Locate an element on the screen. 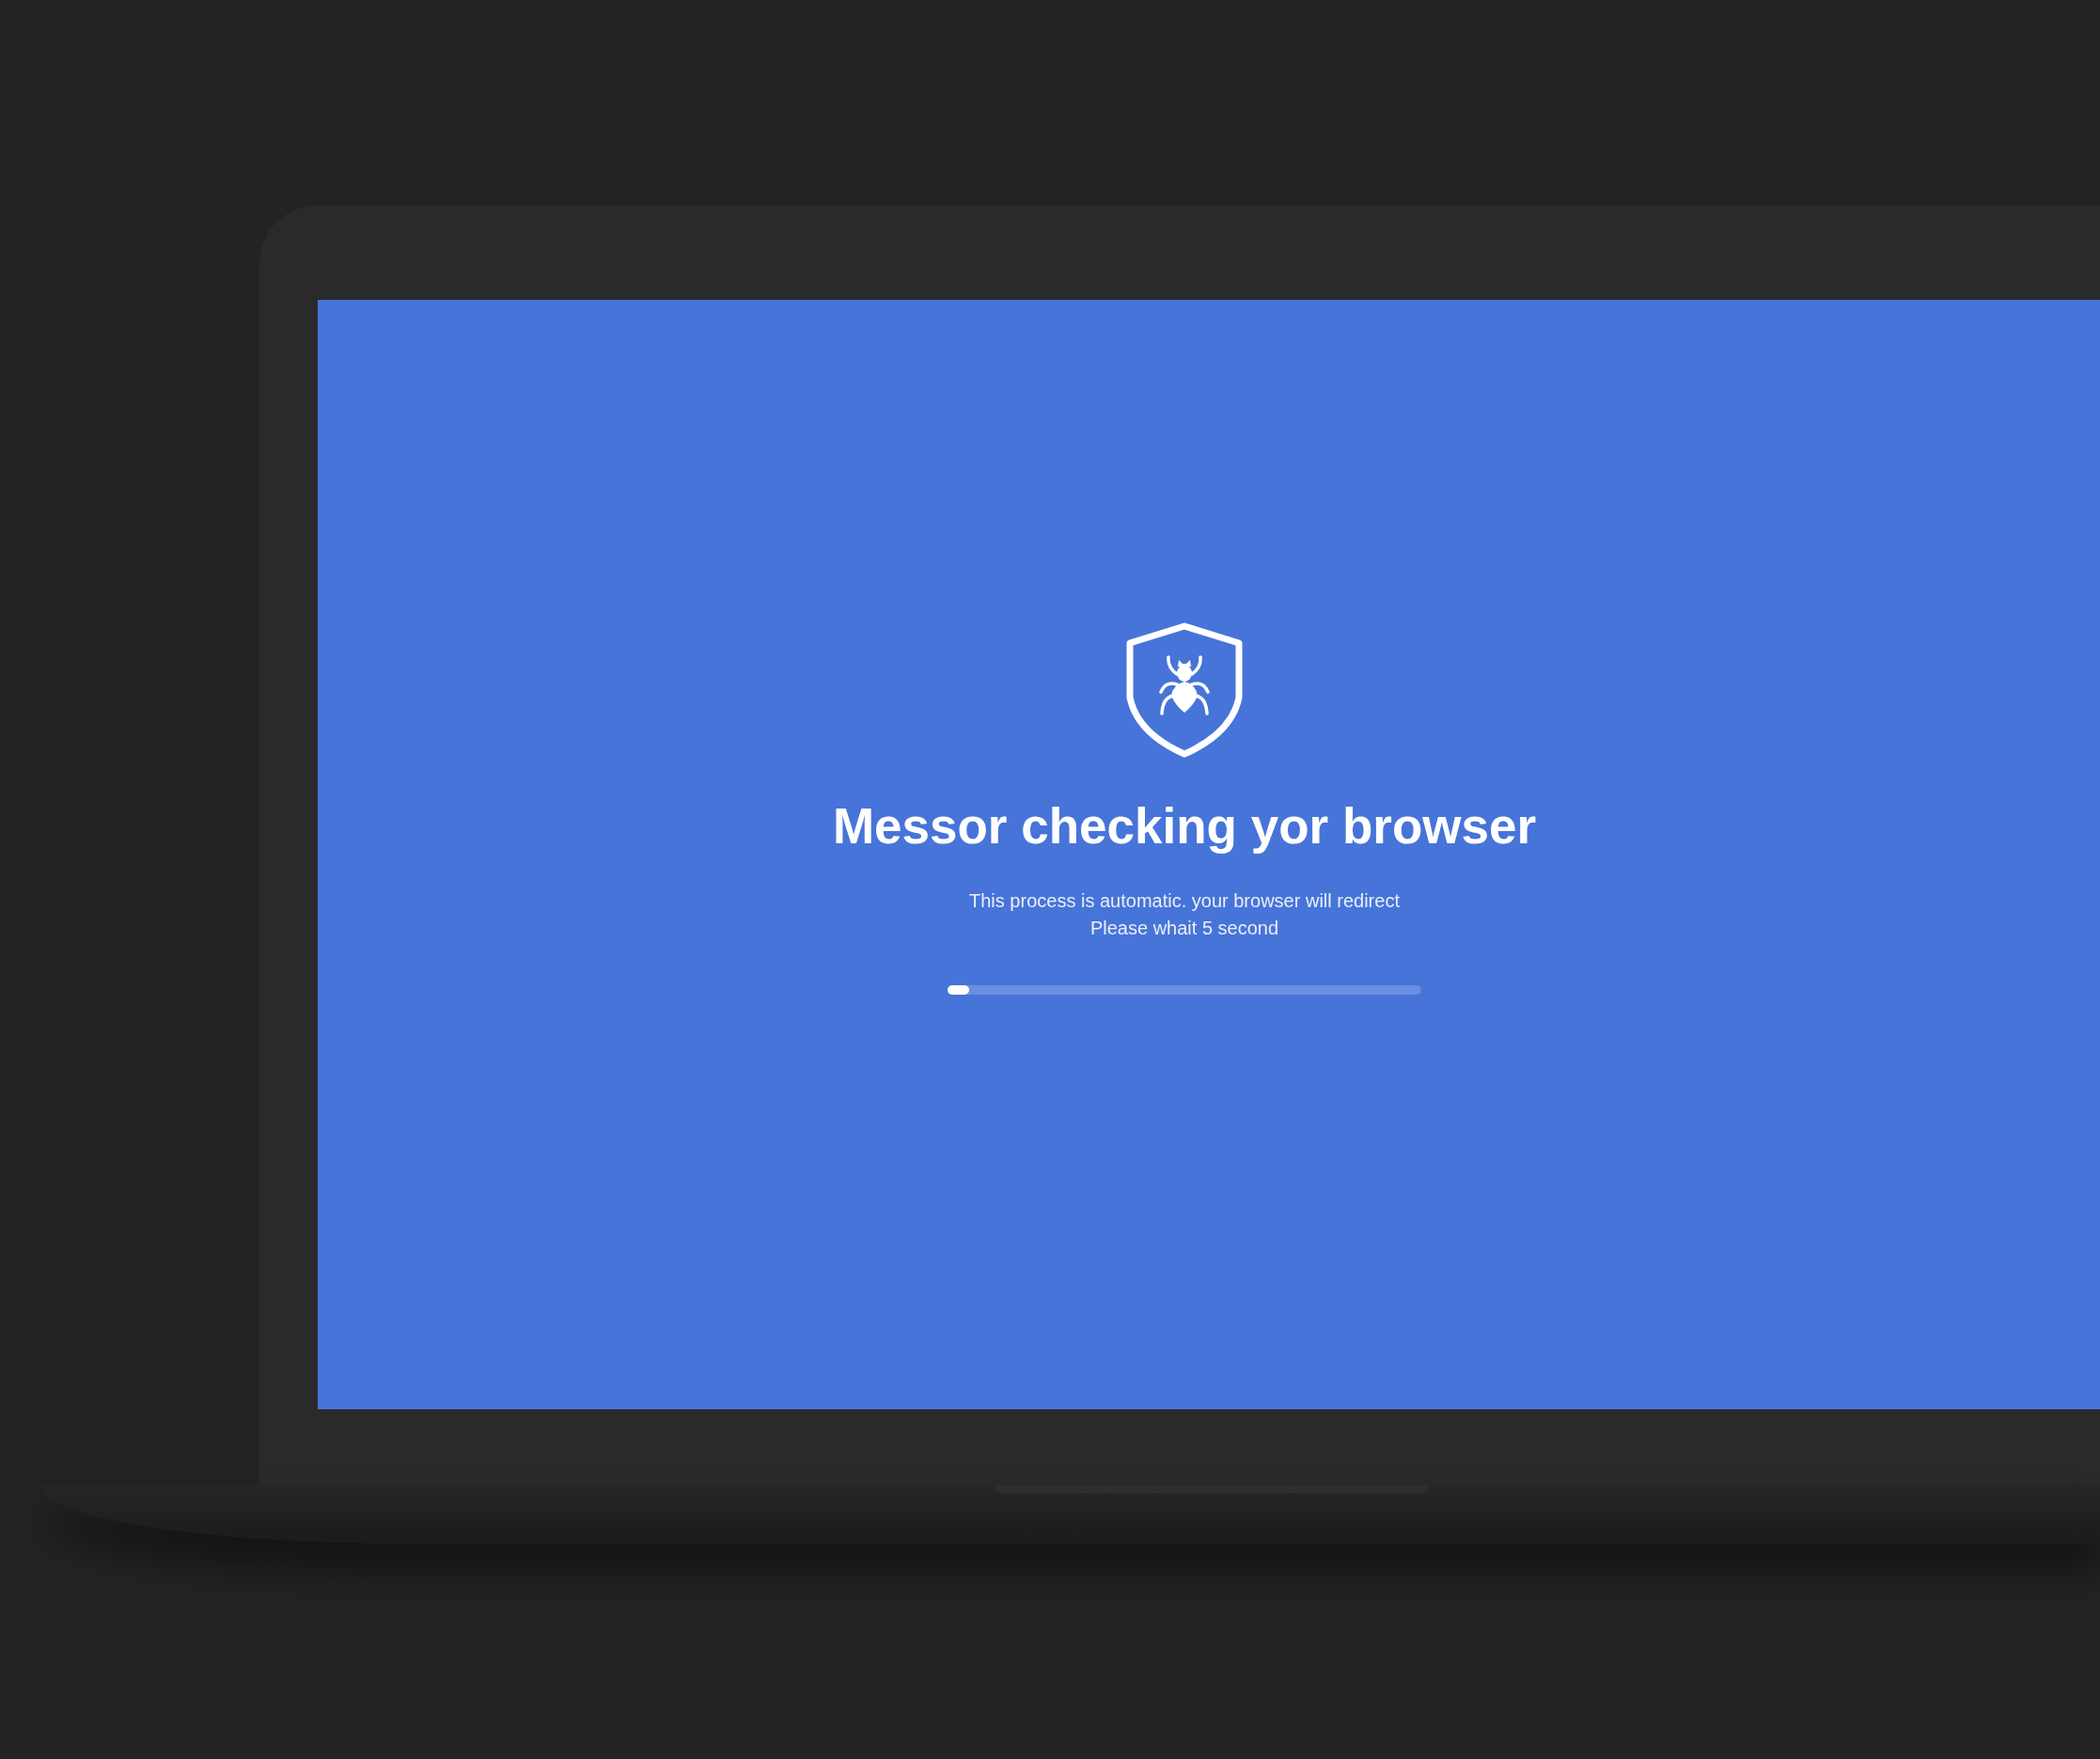  message-line: This process is automatic. your browser will redirect is located at coordinates (1184, 901).